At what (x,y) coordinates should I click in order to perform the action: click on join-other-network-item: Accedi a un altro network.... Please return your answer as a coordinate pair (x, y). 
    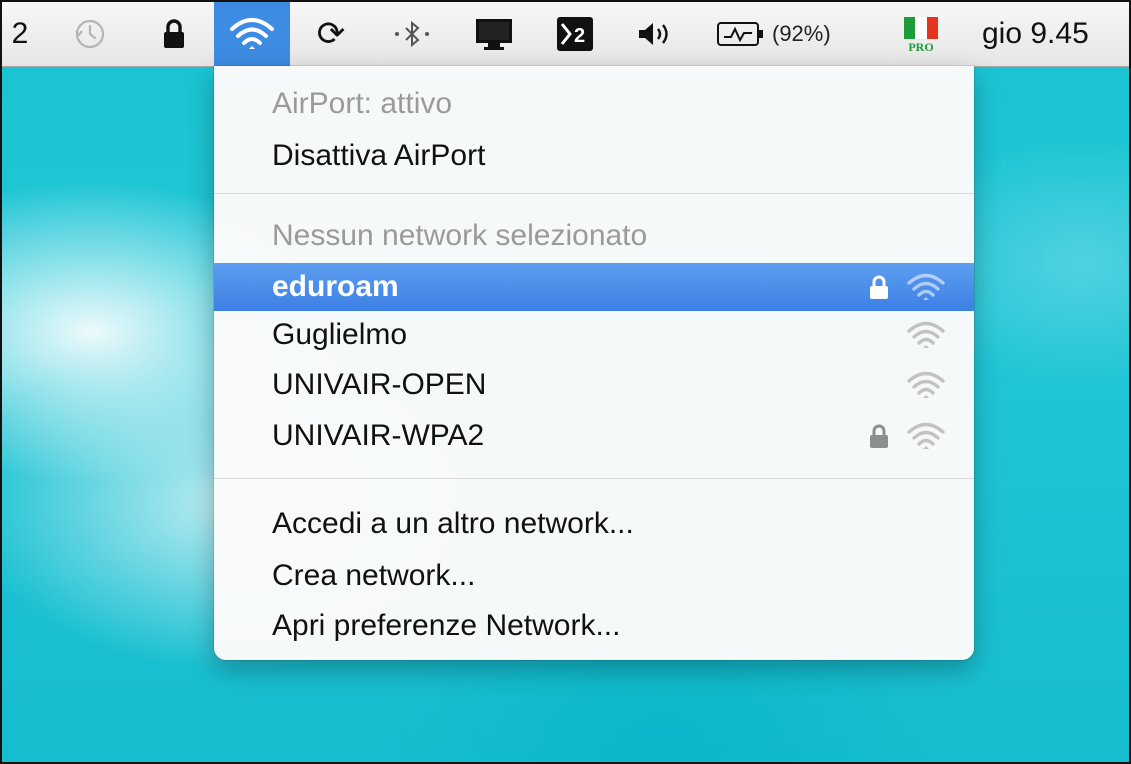
    Looking at the image, I should click on (594, 524).